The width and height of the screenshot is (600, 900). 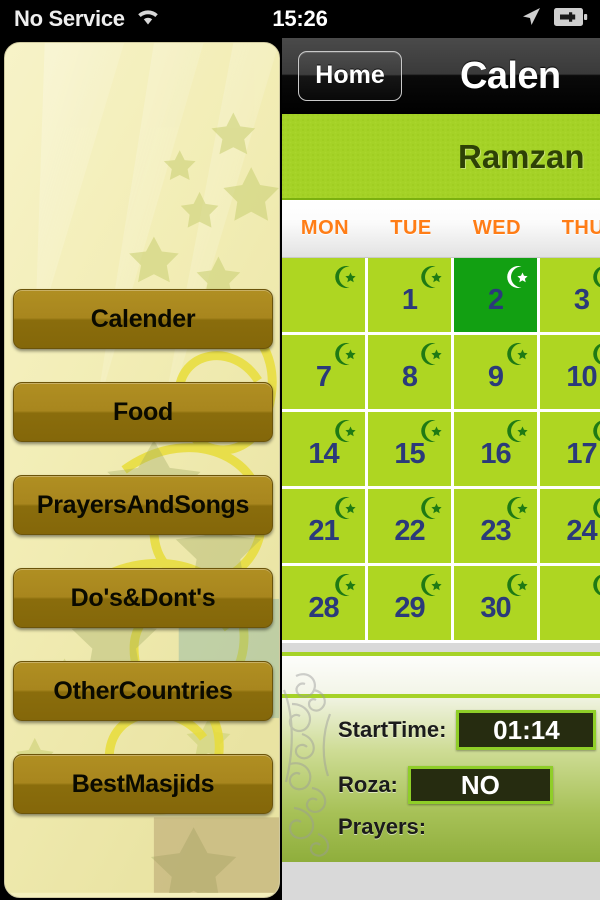 I want to click on sidebar-item-food: Food, so click(x=143, y=412).